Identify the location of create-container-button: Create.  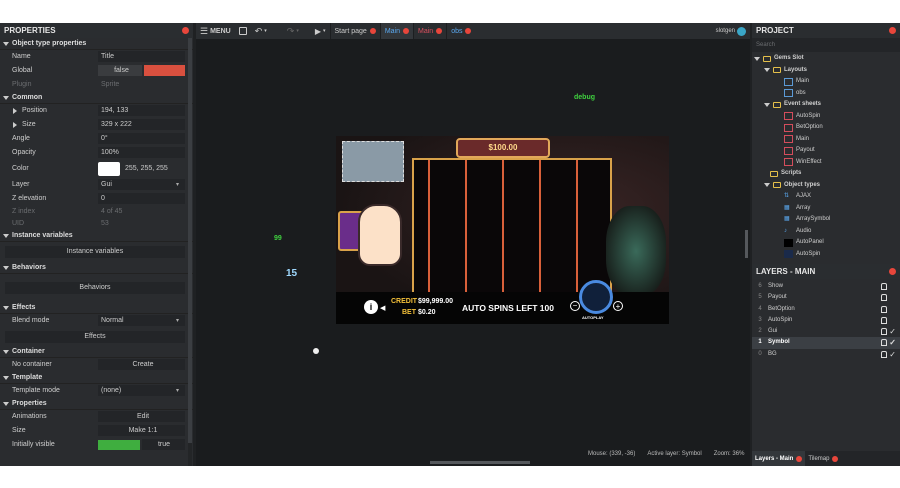
(141, 364).